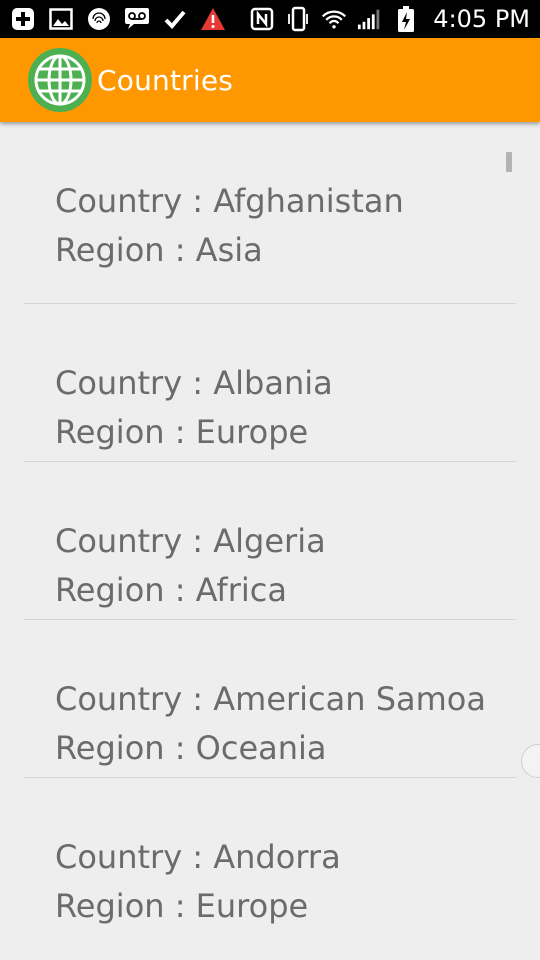 Image resolution: width=540 pixels, height=960 pixels. Describe the element at coordinates (159, 250) in the screenshot. I see `region-text: Region : Asia` at that location.